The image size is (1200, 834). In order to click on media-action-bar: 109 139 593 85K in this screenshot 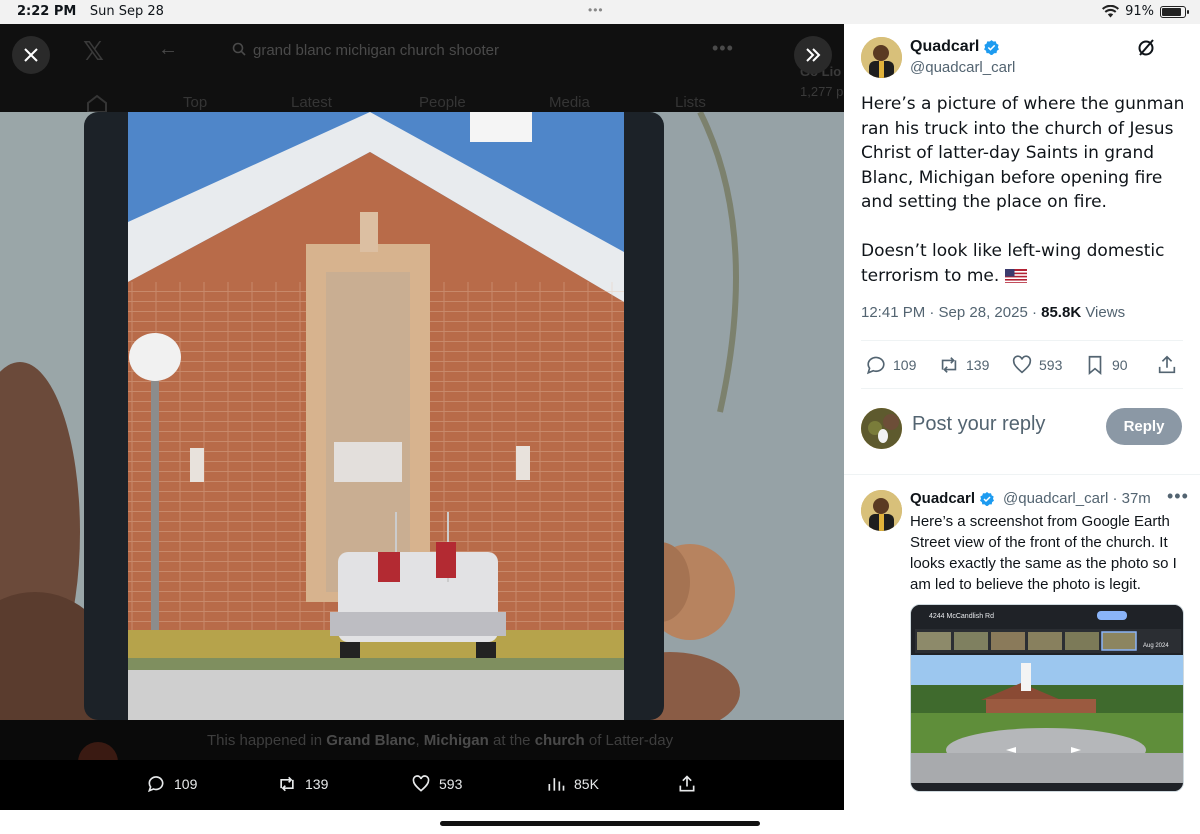, I will do `click(422, 785)`.